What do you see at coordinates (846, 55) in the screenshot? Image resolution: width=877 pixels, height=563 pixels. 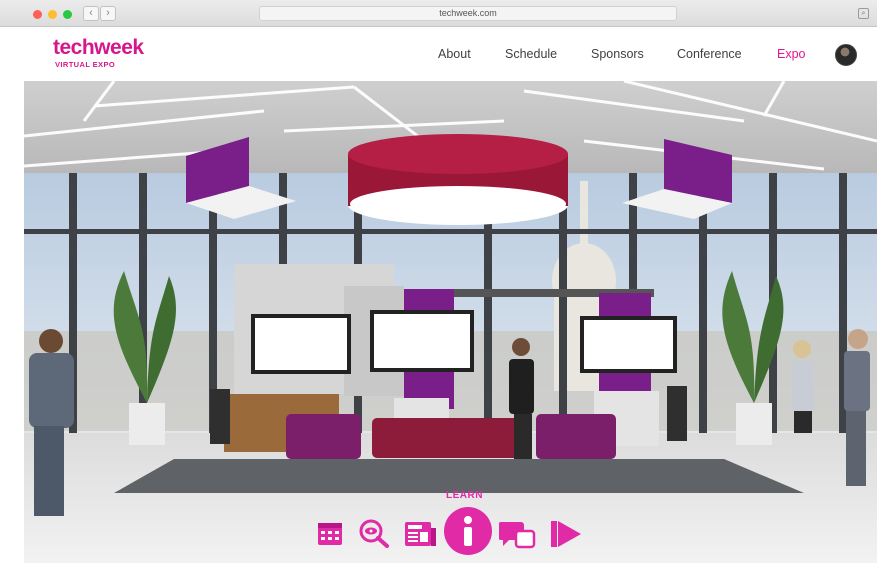 I see `user-avatar` at bounding box center [846, 55].